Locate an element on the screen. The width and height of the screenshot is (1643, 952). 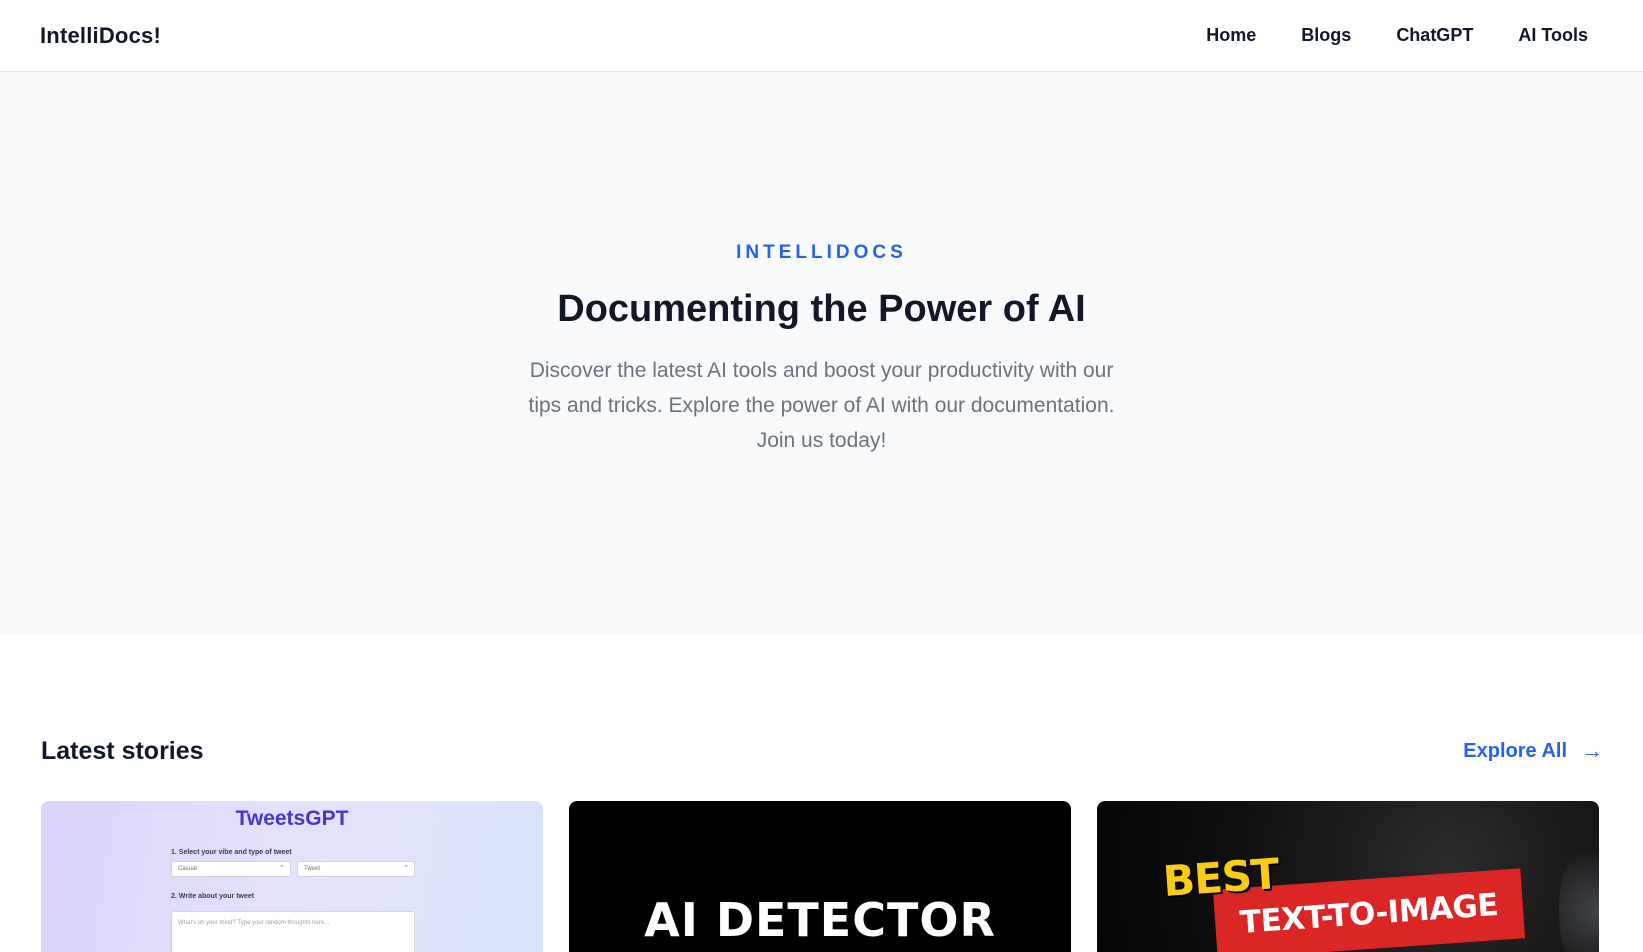
card-image-step-1: 1. Select your vibe and type of tweet is located at coordinates (231, 852).